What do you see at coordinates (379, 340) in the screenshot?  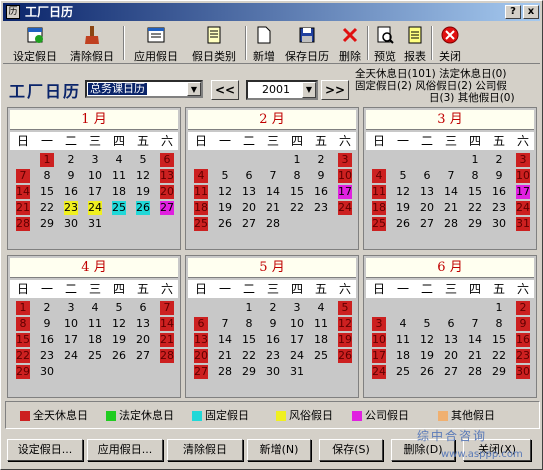 I see `day-cell: 10` at bounding box center [379, 340].